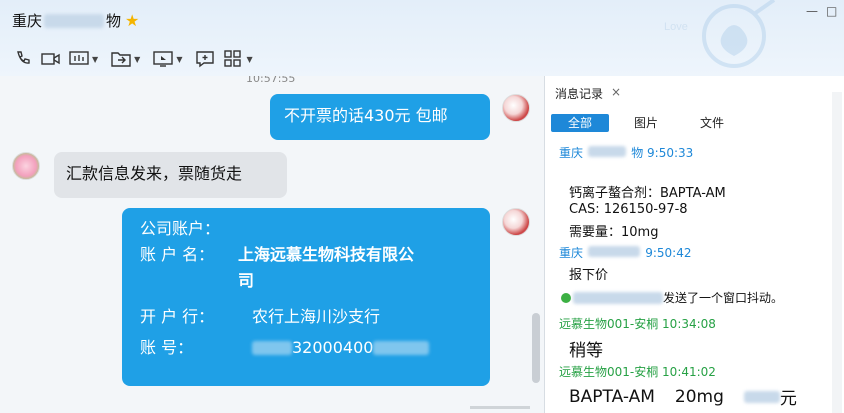 The image size is (844, 413). I want to click on log-message: 稍等, so click(586, 351).